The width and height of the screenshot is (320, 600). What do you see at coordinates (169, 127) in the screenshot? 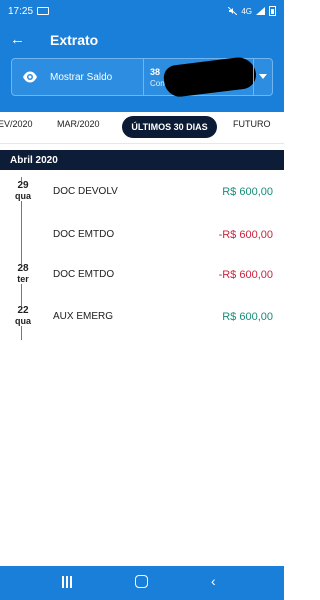
I see `tab-ultimos-30-dias: ÚLTIMOS 30 DIAS` at bounding box center [169, 127].